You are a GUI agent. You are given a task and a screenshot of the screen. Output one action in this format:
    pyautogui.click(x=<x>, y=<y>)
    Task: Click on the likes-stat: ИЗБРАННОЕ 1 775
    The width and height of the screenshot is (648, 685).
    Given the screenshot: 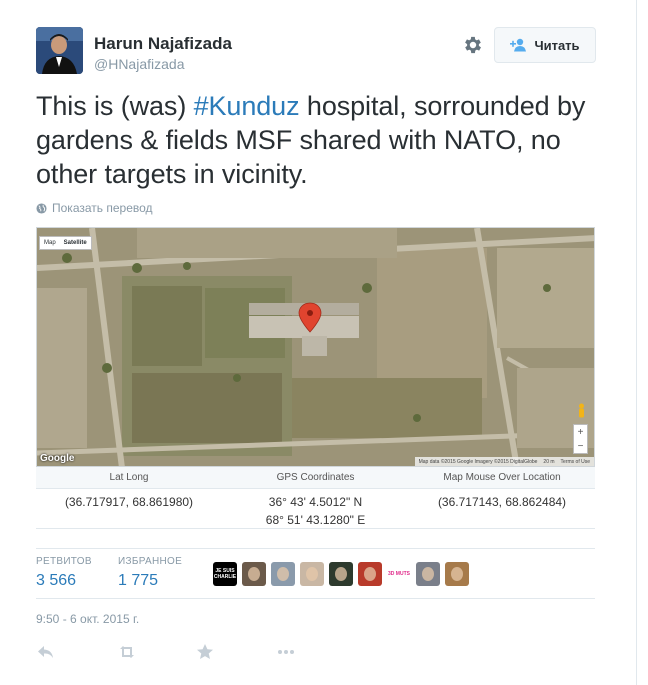 What is the action you would take?
    pyautogui.click(x=150, y=573)
    